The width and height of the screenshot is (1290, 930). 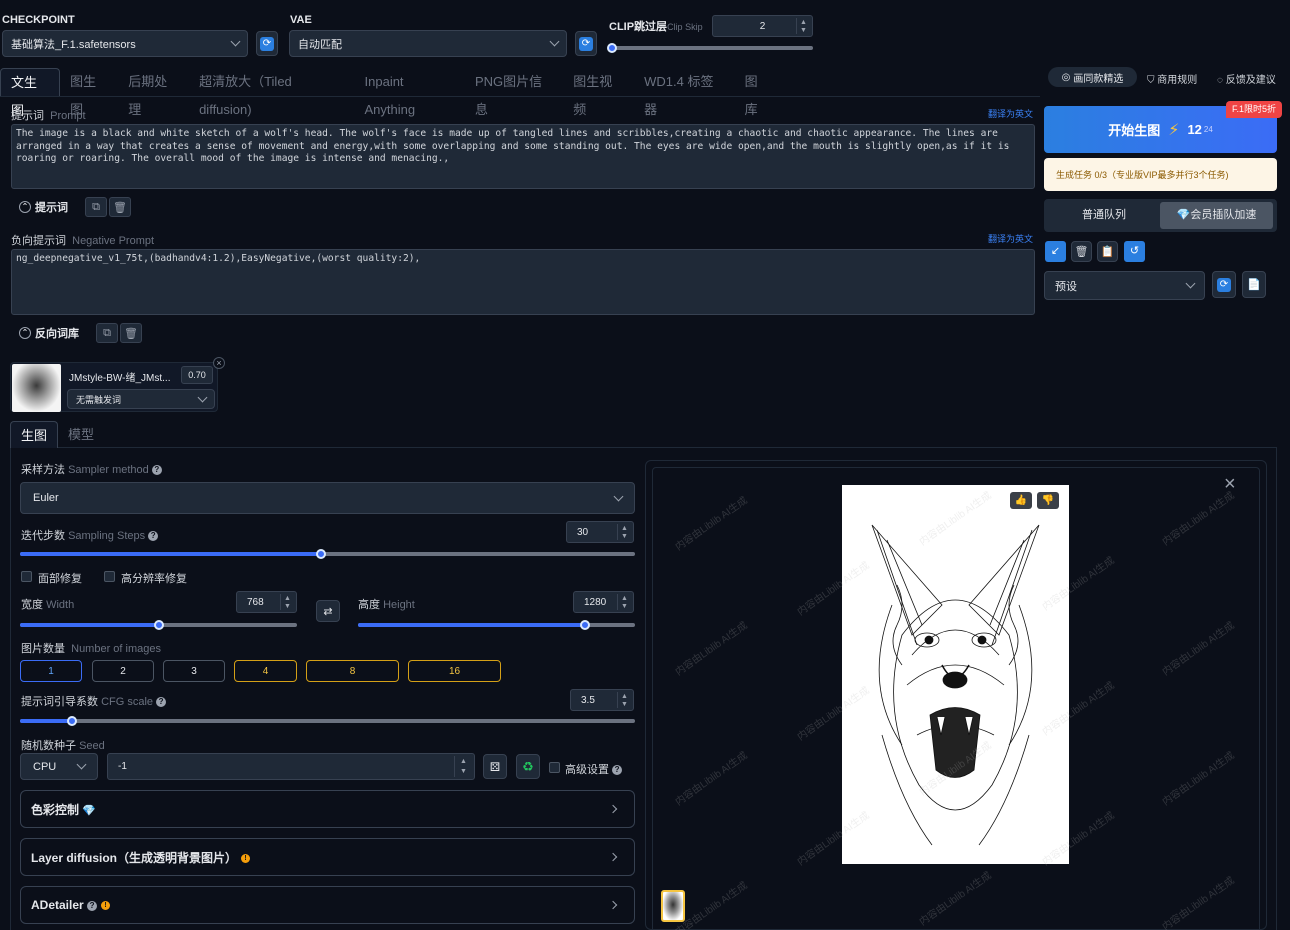 What do you see at coordinates (51, 671) in the screenshot?
I see `num-images-option: 1` at bounding box center [51, 671].